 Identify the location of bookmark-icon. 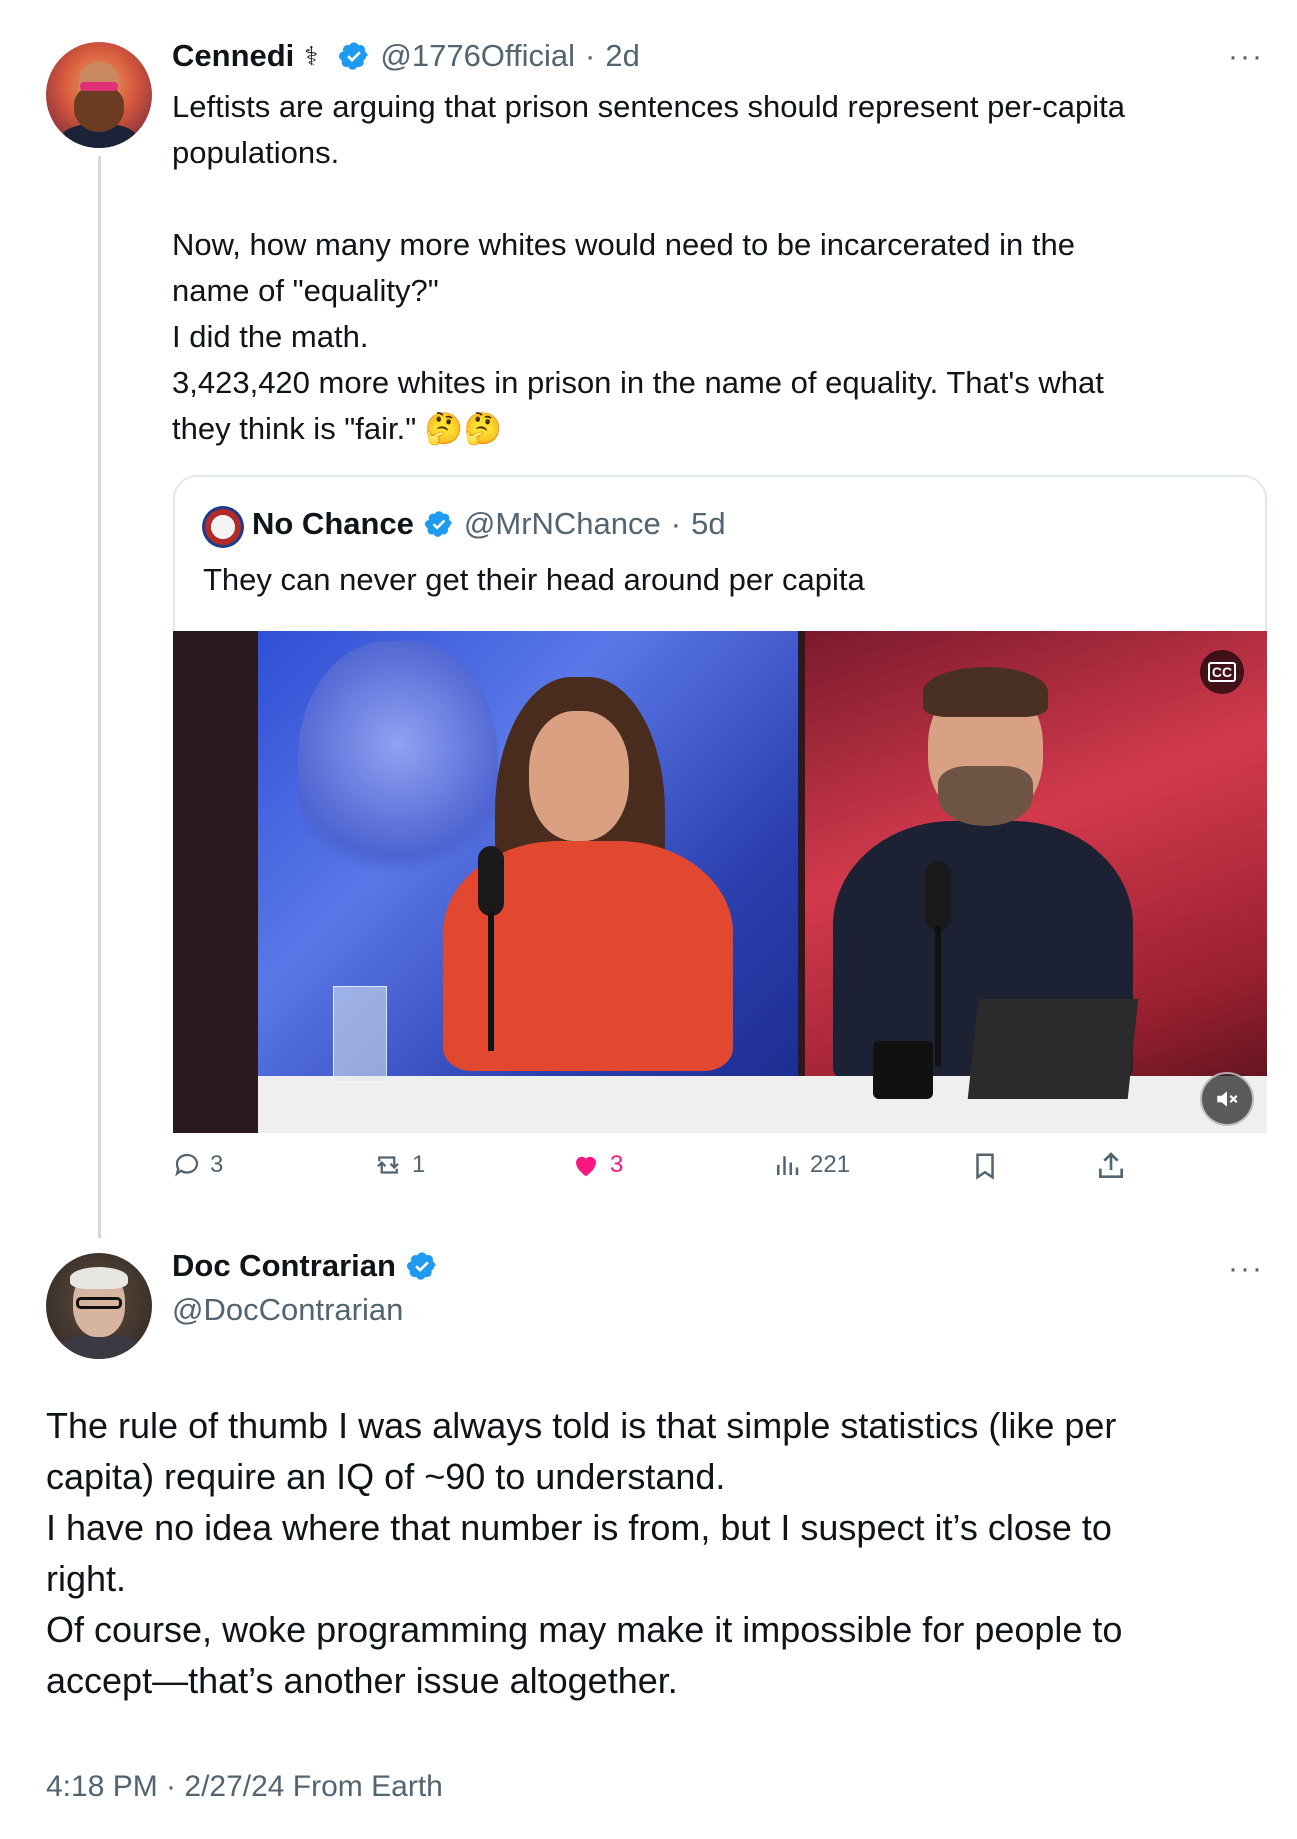
(985, 1166).